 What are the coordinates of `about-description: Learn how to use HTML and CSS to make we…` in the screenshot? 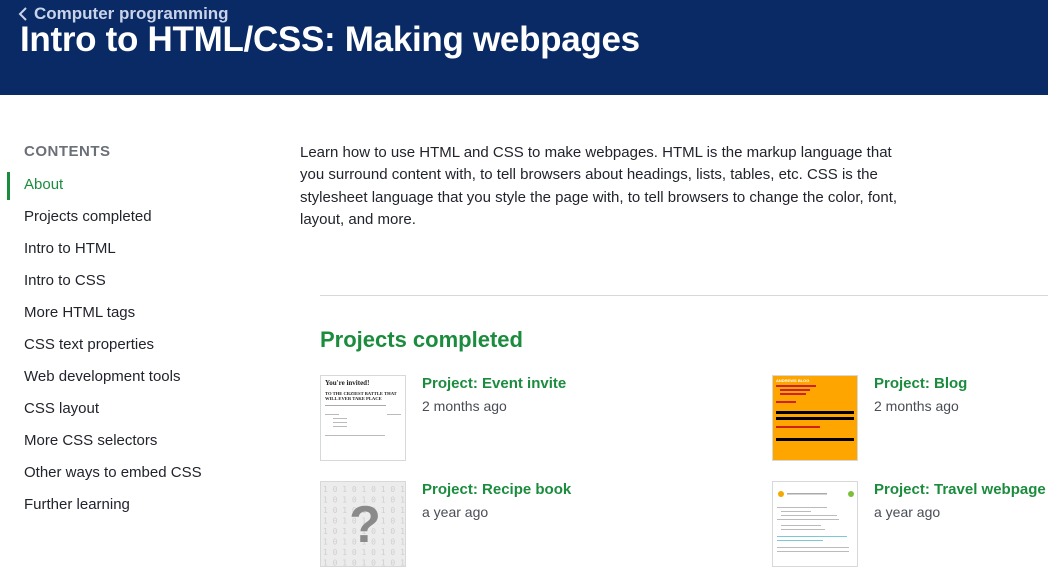 It's located at (599, 186).